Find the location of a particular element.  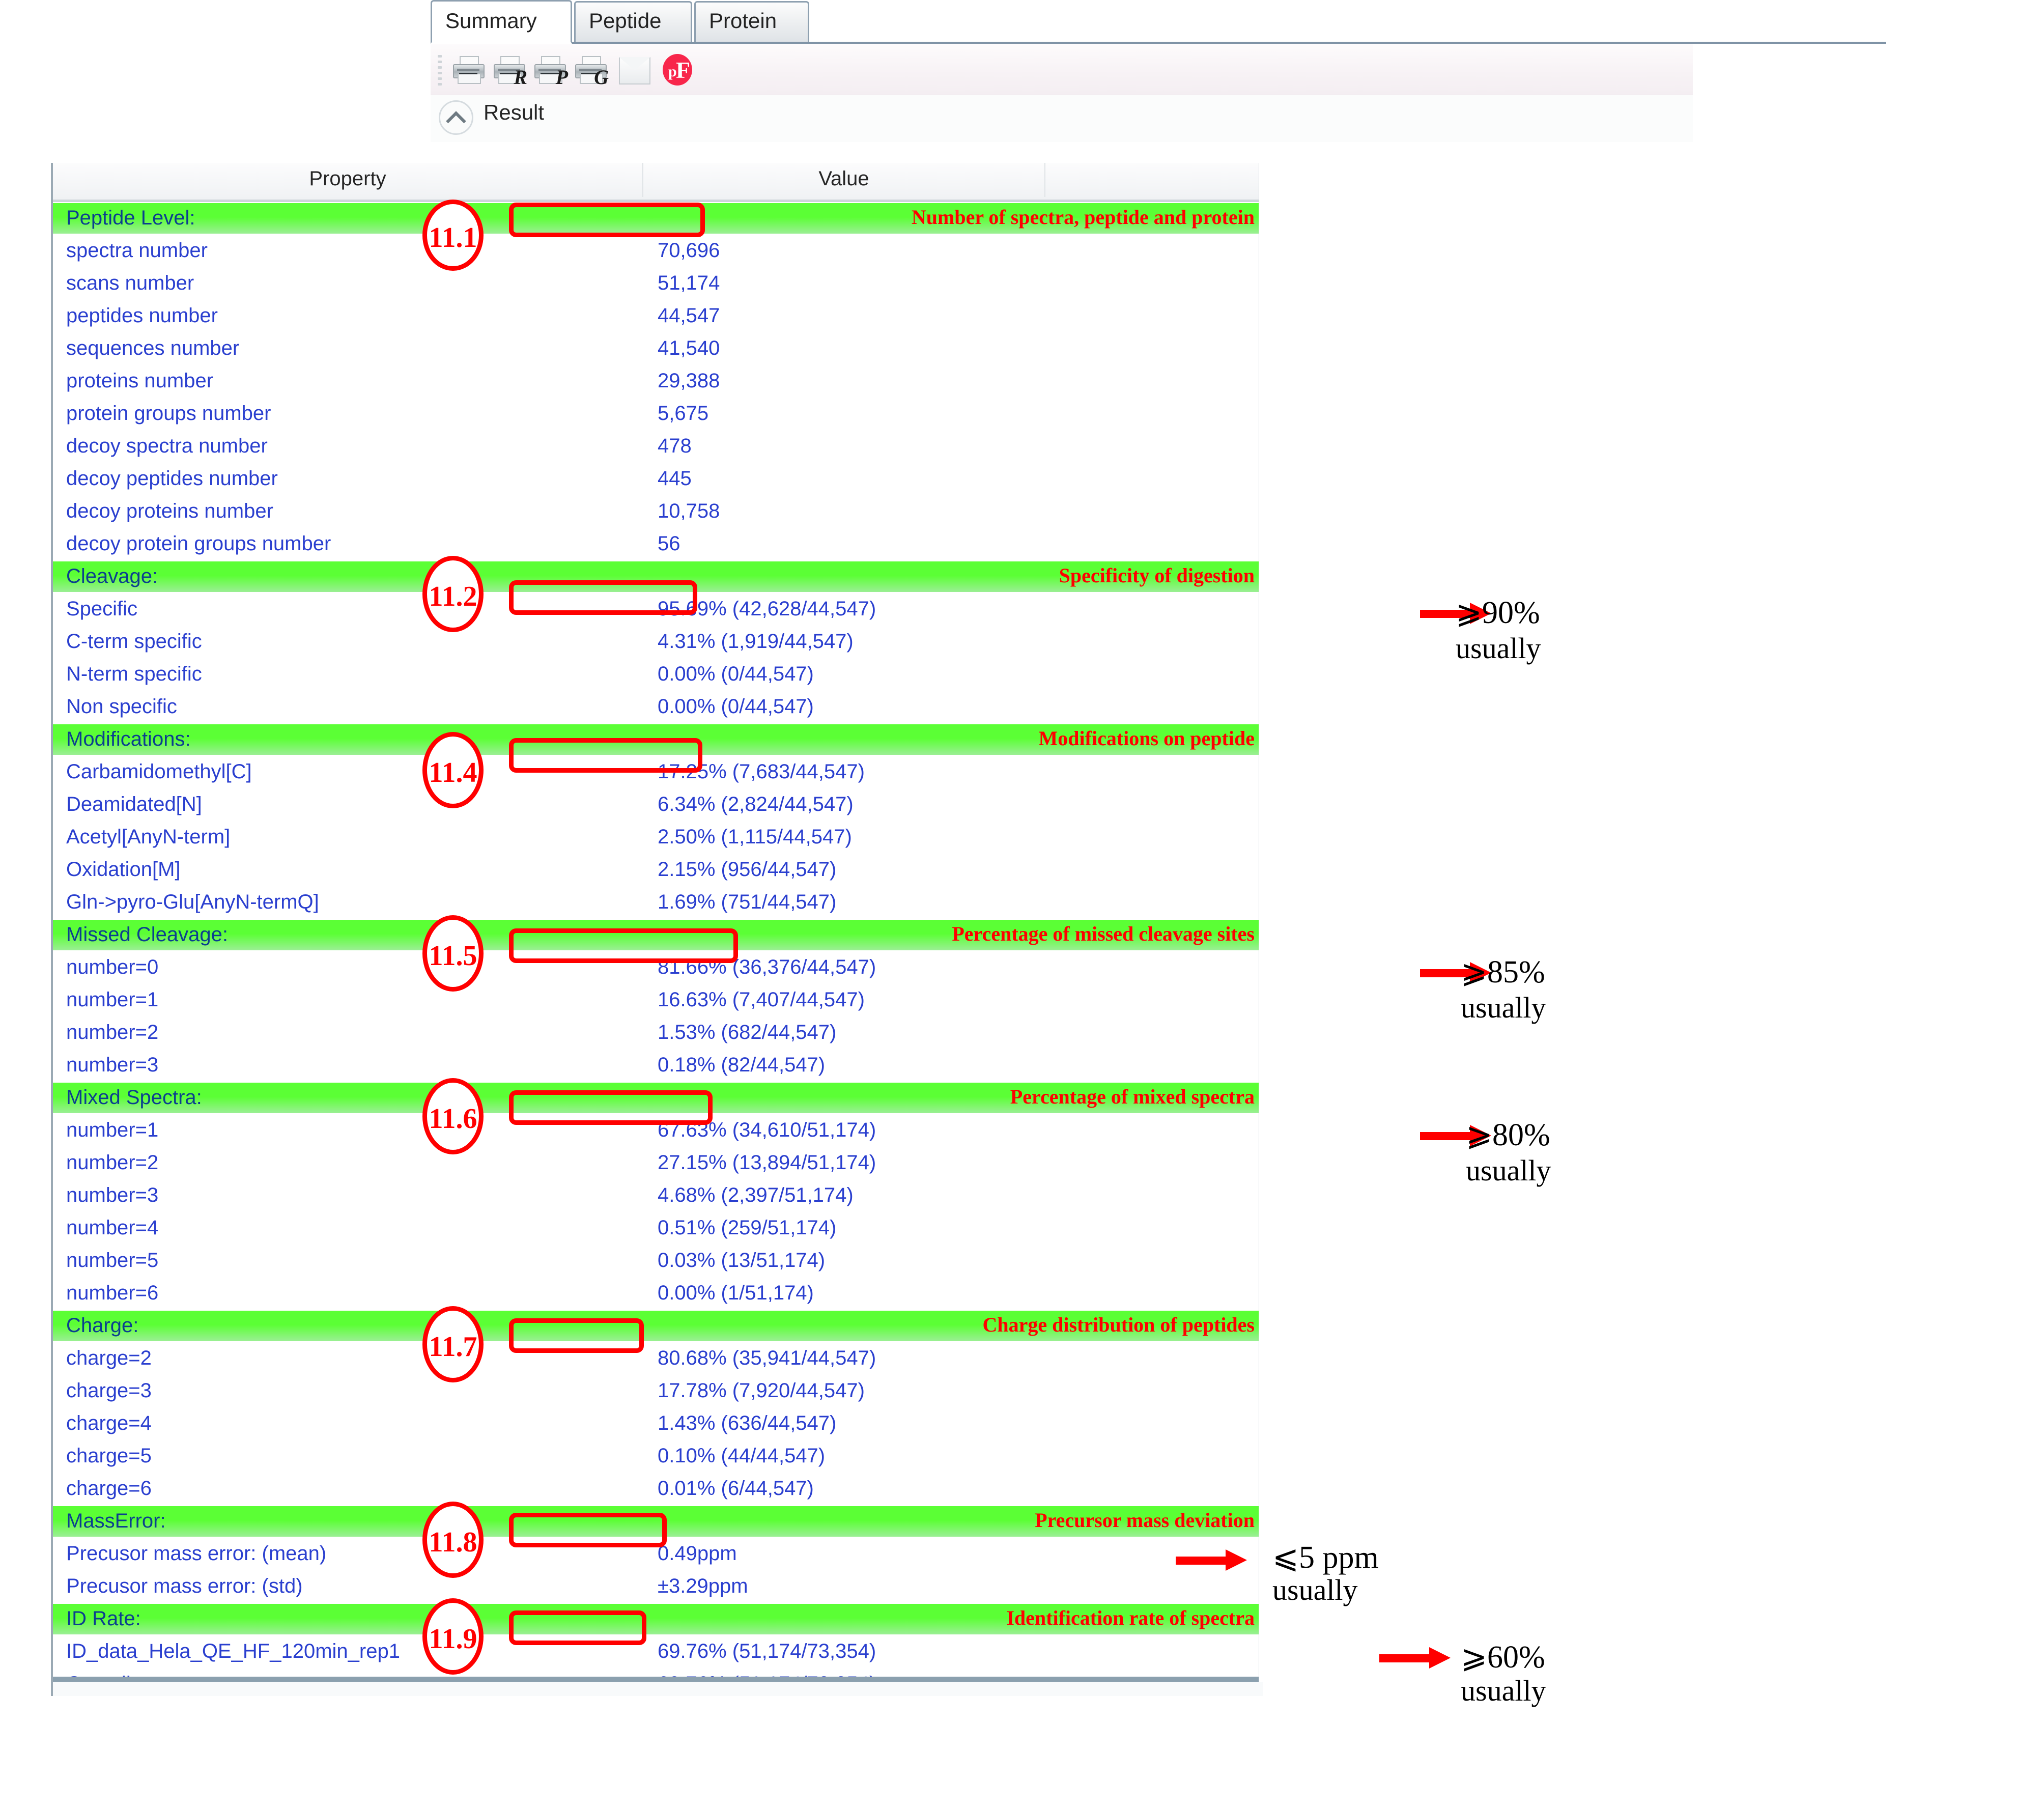

table-row: number=0 81.66% (36,376/44,547) is located at coordinates (656, 967).